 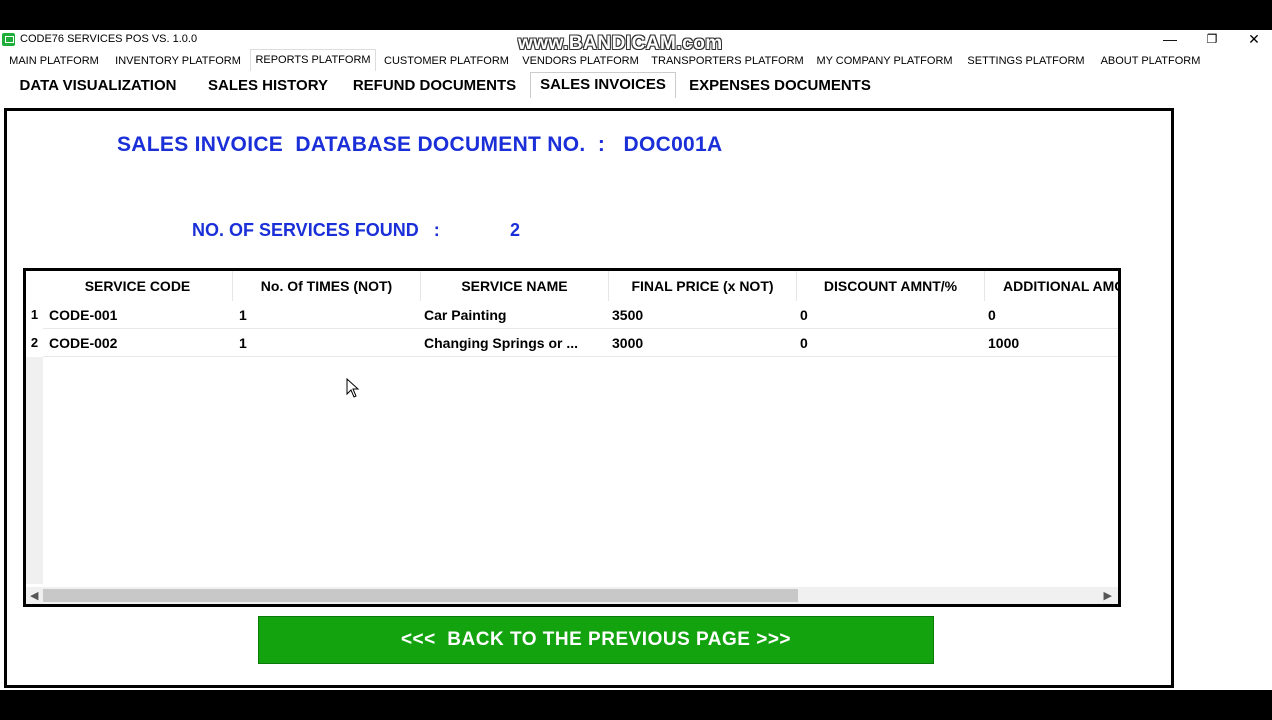 What do you see at coordinates (603, 85) in the screenshot?
I see `tab-sales-invoices: SALES INVOICES` at bounding box center [603, 85].